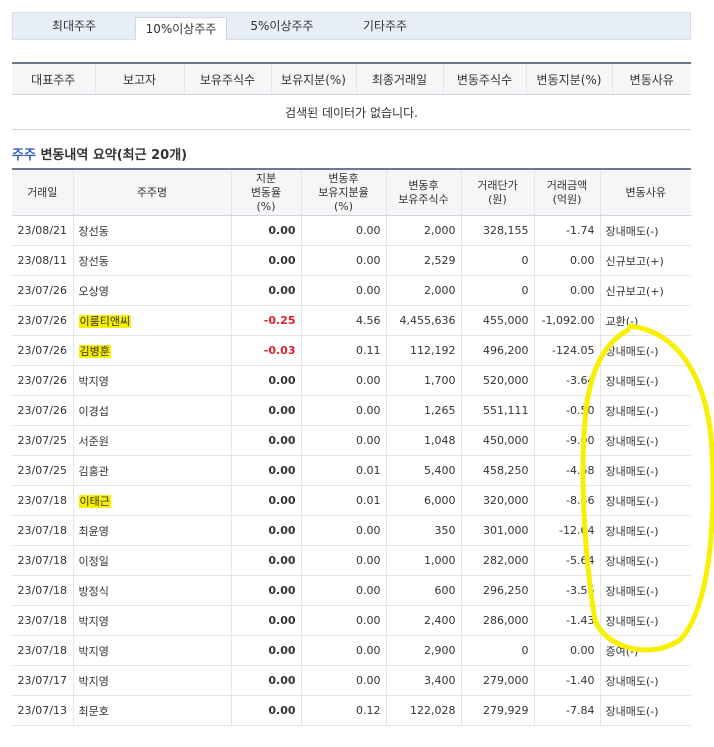 The width and height of the screenshot is (714, 747). Describe the element at coordinates (93, 471) in the screenshot. I see `holder-name-text: 김홍관` at that location.